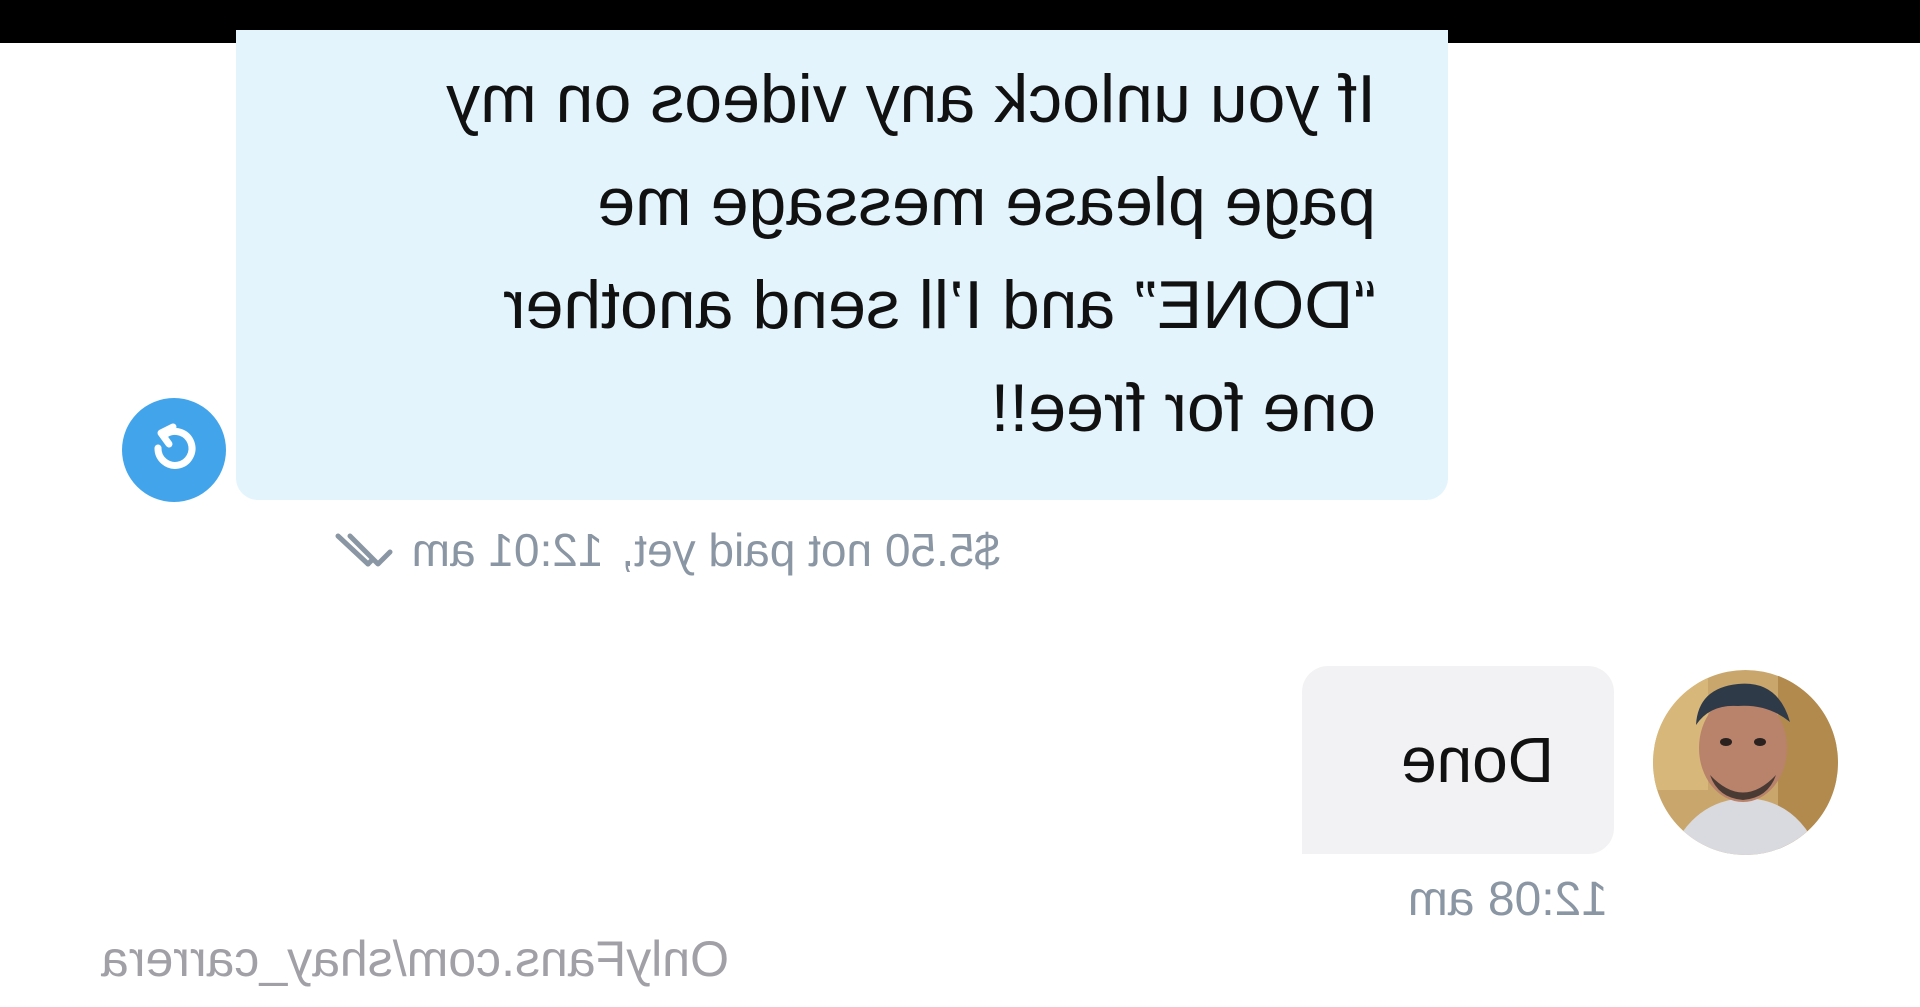 Image resolution: width=1920 pixels, height=1007 pixels. Describe the element at coordinates (810, 550) in the screenshot. I see `price-status: $5.50 not paid yet,` at that location.